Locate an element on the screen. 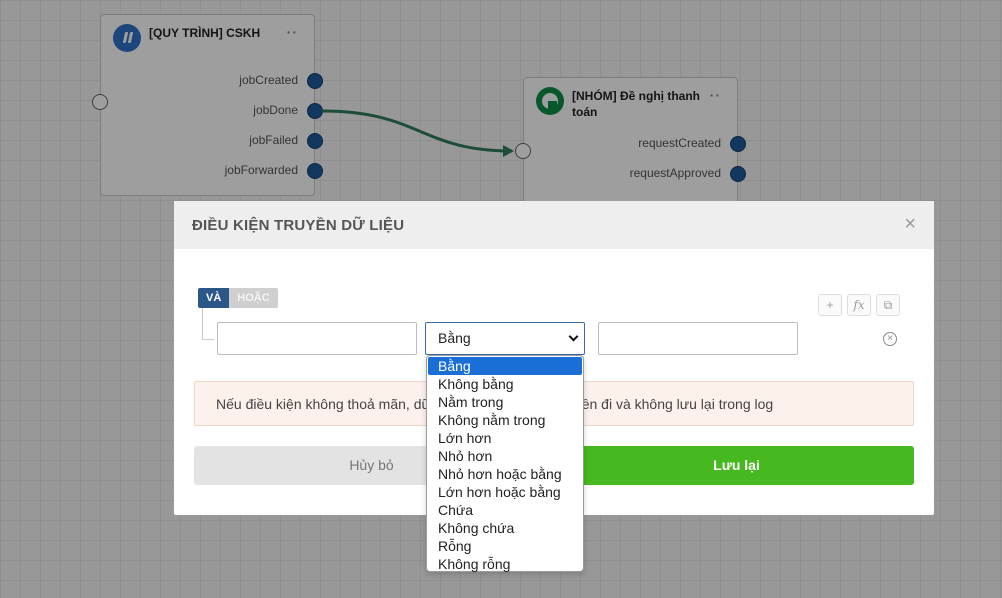 This screenshot has width=1002, height=598. operator-option: Bằng is located at coordinates (505, 366).